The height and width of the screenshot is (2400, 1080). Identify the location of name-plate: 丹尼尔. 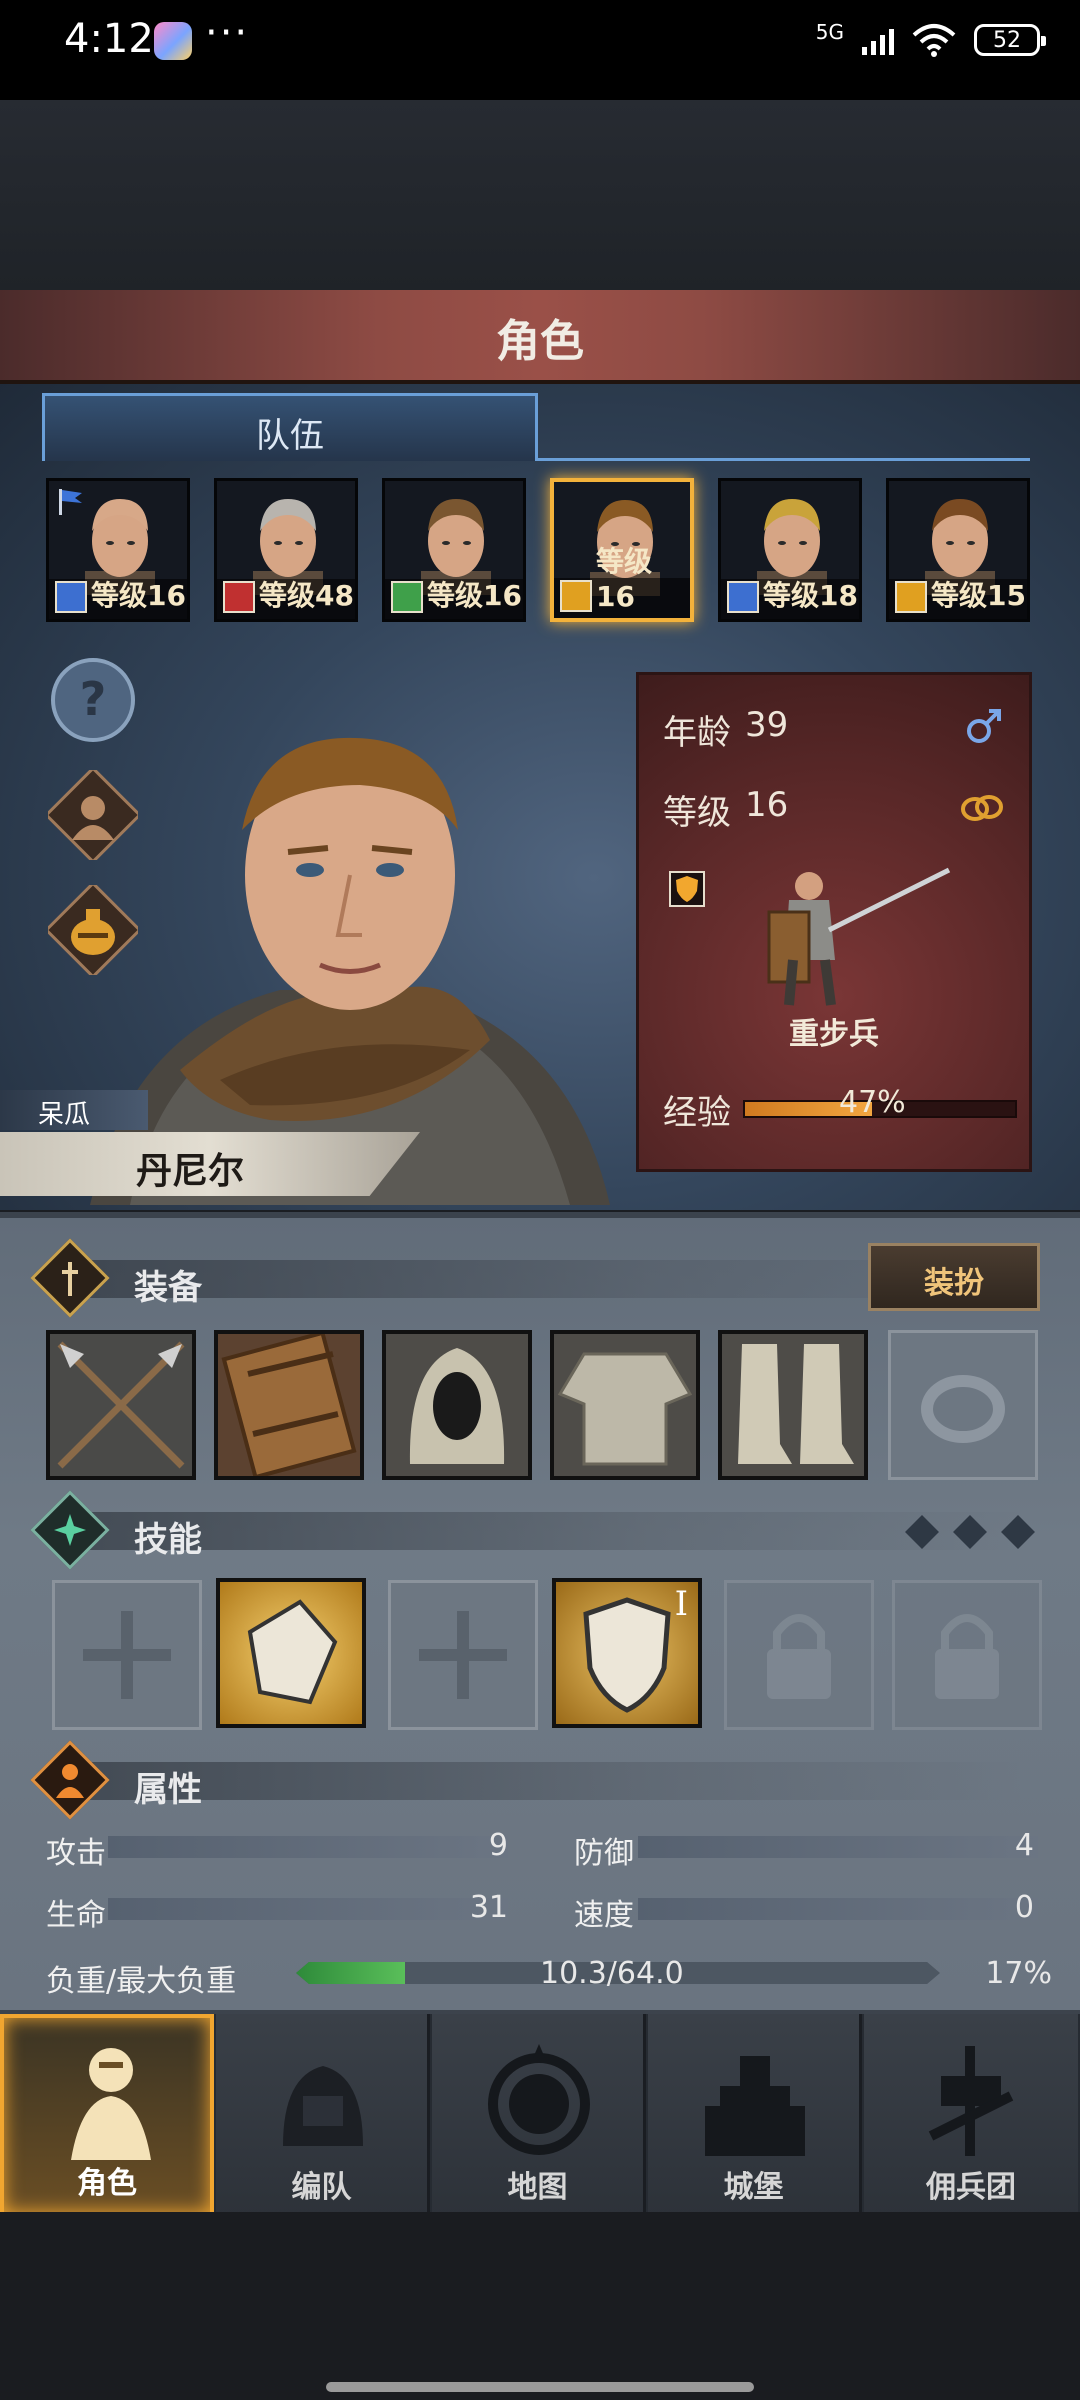
(210, 1164).